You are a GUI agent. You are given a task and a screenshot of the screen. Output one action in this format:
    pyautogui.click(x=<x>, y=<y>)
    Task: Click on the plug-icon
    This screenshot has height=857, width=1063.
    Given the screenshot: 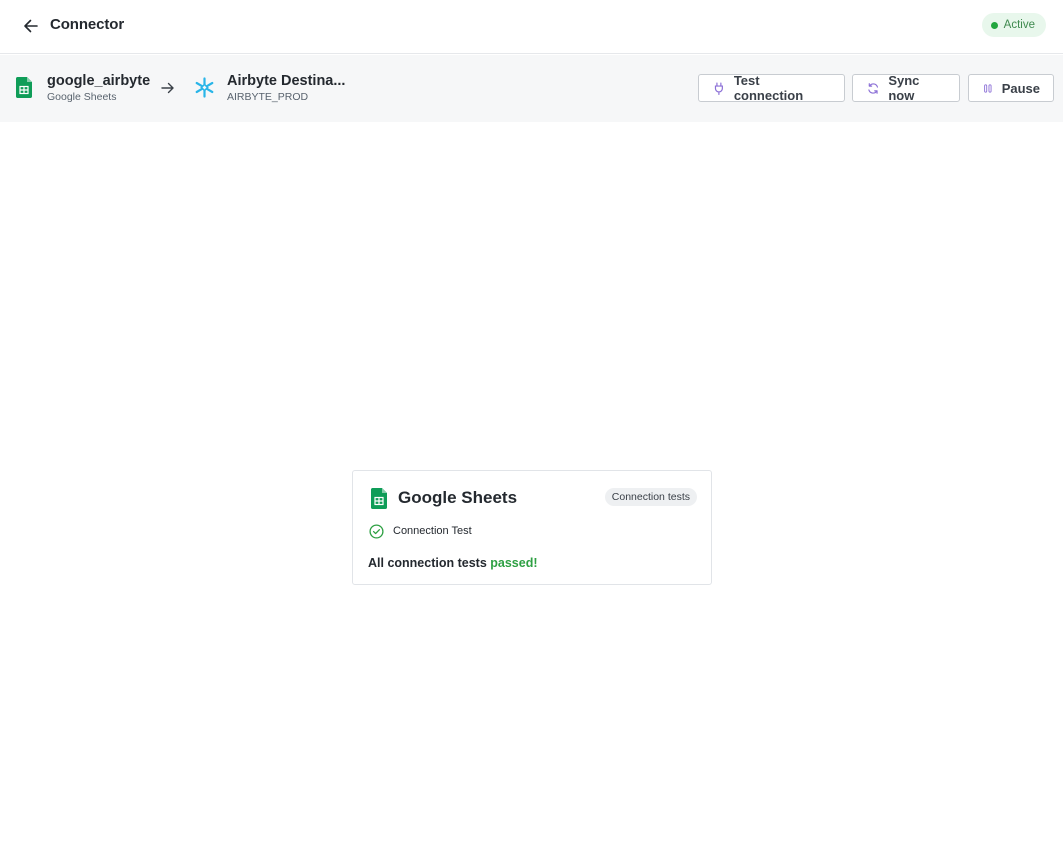 What is the action you would take?
    pyautogui.click(x=718, y=88)
    